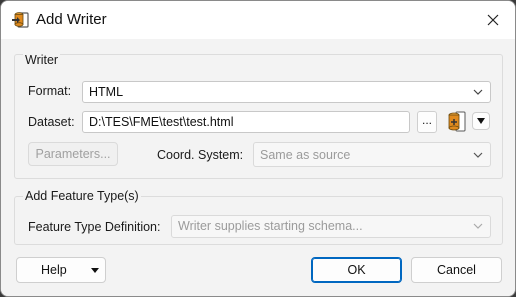  I want to click on help-label: Help, so click(54, 270).